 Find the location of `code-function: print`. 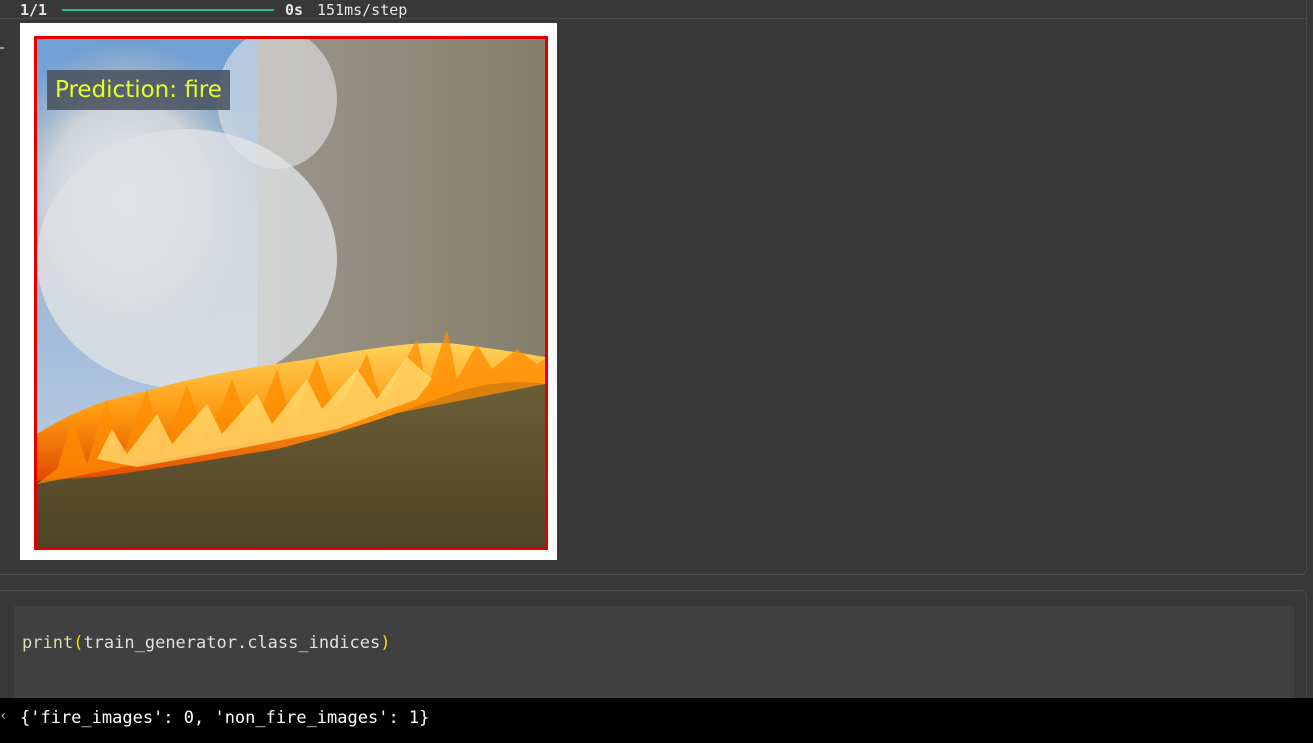

code-function: print is located at coordinates (48, 643).